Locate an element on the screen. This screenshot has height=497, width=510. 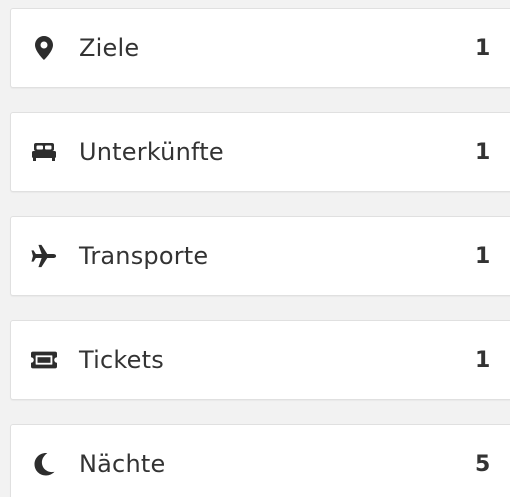
map-marker-icon is located at coordinates (44, 48).